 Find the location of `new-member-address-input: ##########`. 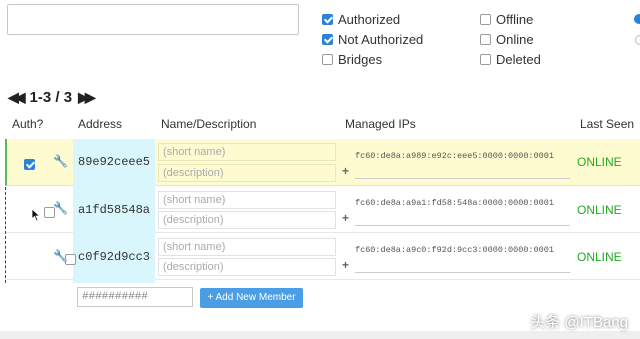

new-member-address-input: ########## is located at coordinates (135, 297).